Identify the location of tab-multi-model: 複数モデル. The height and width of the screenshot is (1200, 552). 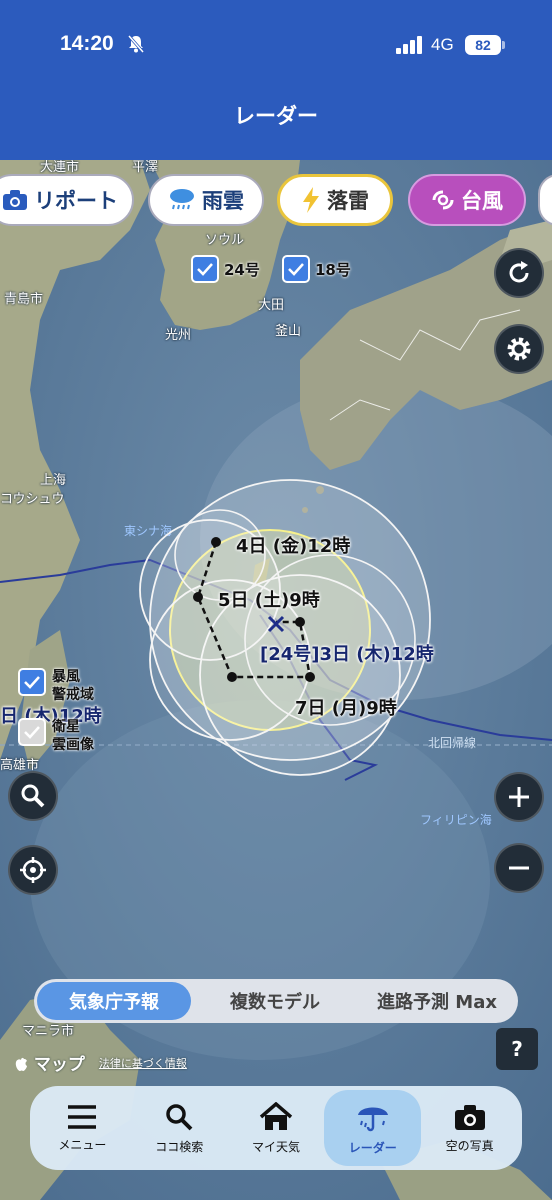
(275, 1001).